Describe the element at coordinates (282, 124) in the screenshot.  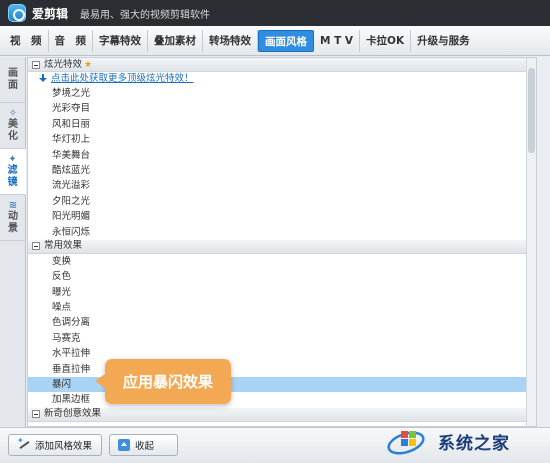
I see `list-item: 风和日丽` at that location.